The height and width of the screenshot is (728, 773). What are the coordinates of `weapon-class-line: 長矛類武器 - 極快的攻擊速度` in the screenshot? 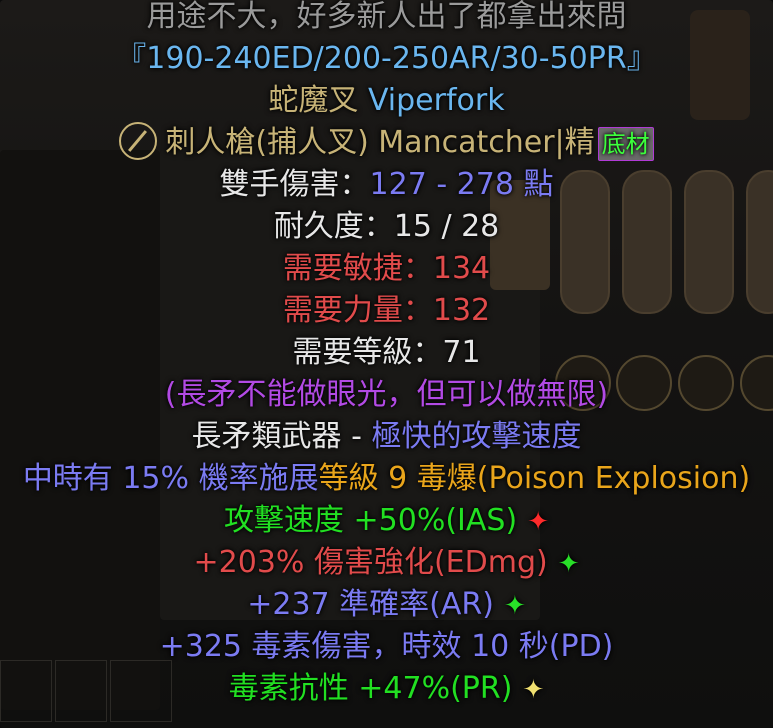 It's located at (386, 437).